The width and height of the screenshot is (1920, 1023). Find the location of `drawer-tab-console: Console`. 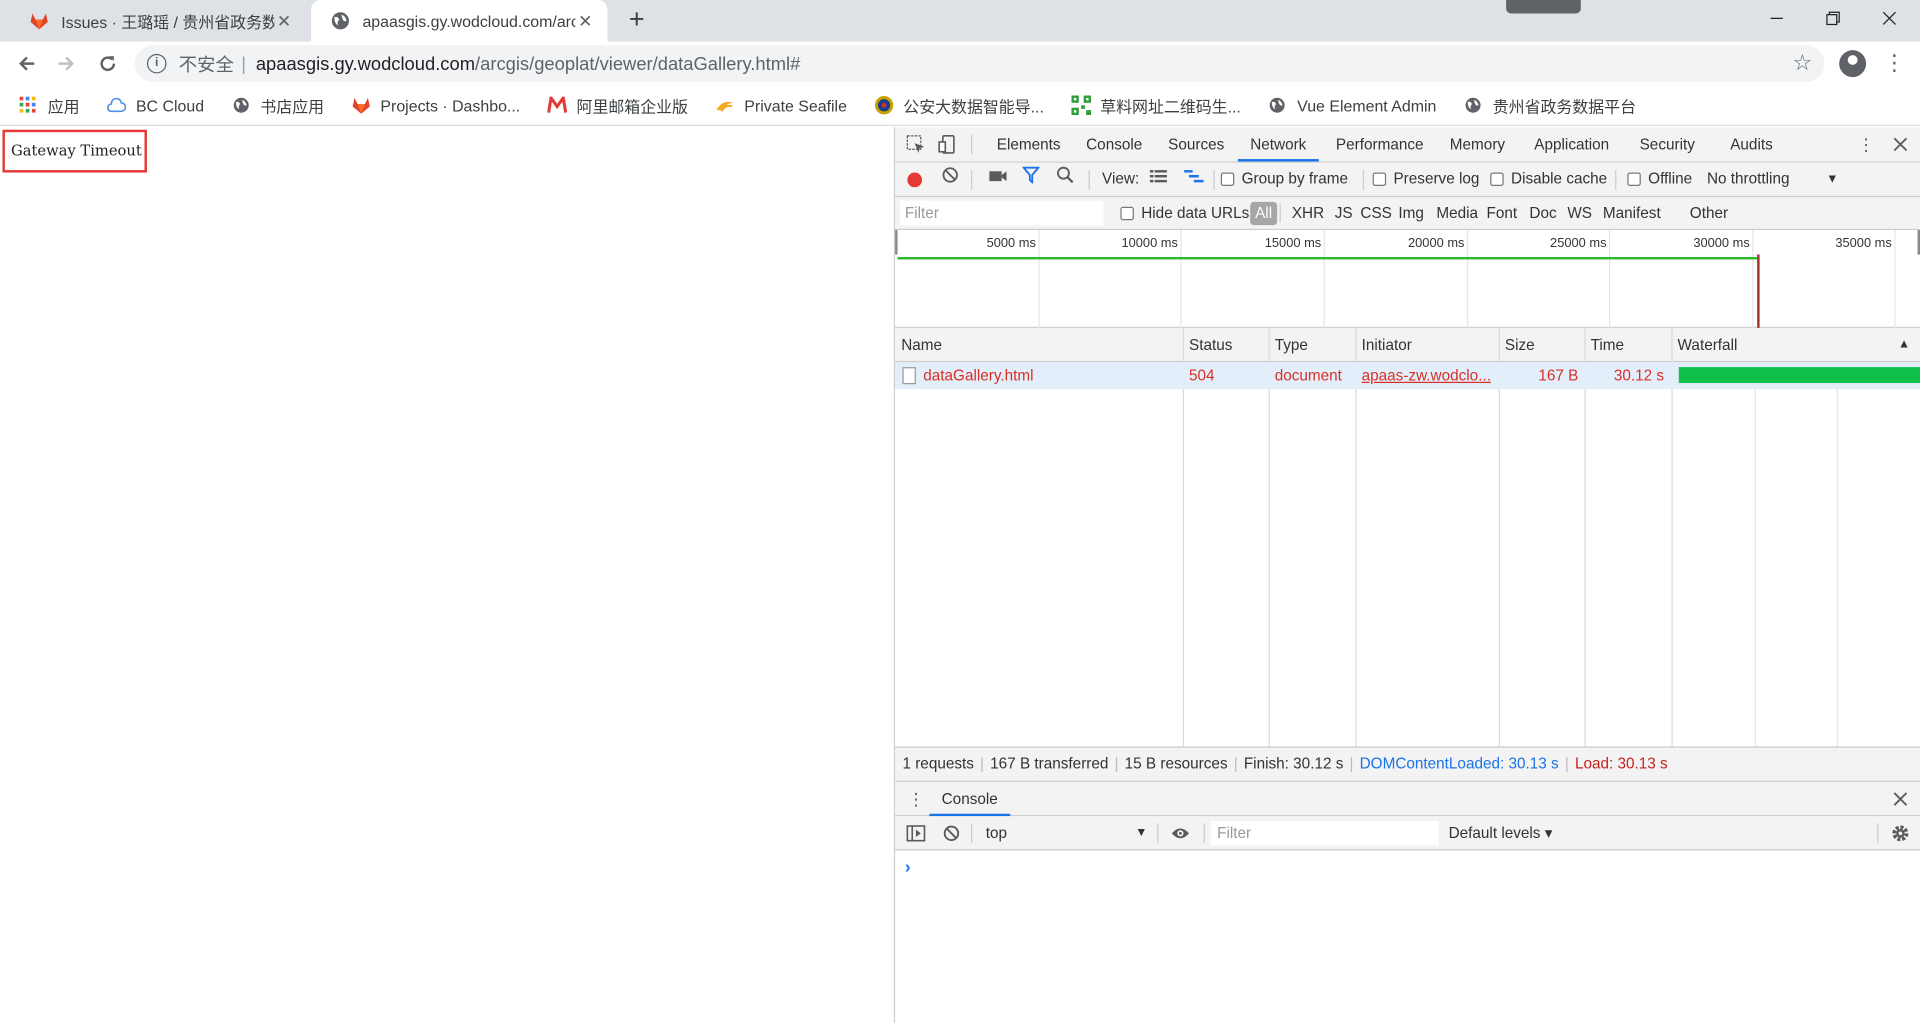

drawer-tab-console: Console is located at coordinates (970, 799).